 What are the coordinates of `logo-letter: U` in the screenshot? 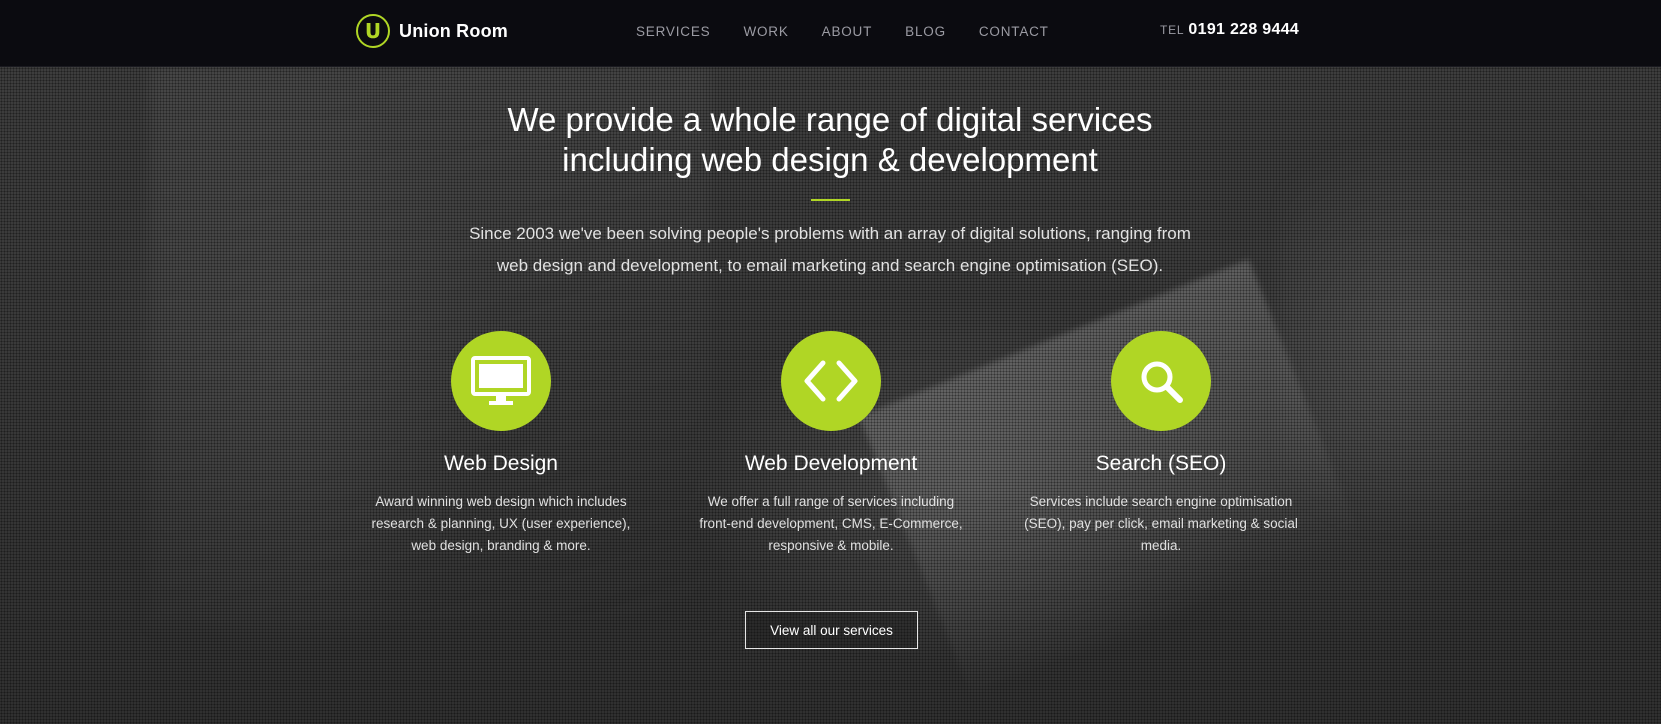 It's located at (373, 30).